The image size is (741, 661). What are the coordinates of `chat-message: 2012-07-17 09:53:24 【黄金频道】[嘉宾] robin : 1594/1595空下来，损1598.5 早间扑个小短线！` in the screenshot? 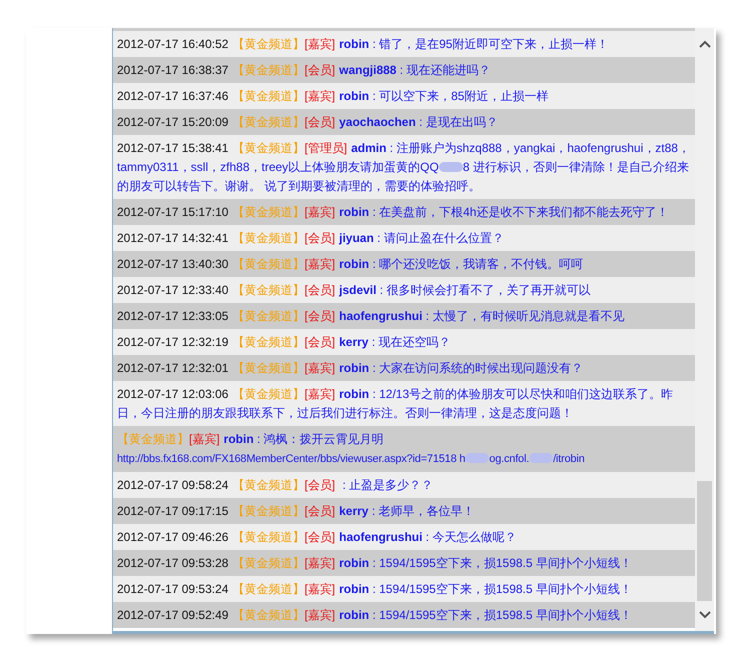 It's located at (404, 589).